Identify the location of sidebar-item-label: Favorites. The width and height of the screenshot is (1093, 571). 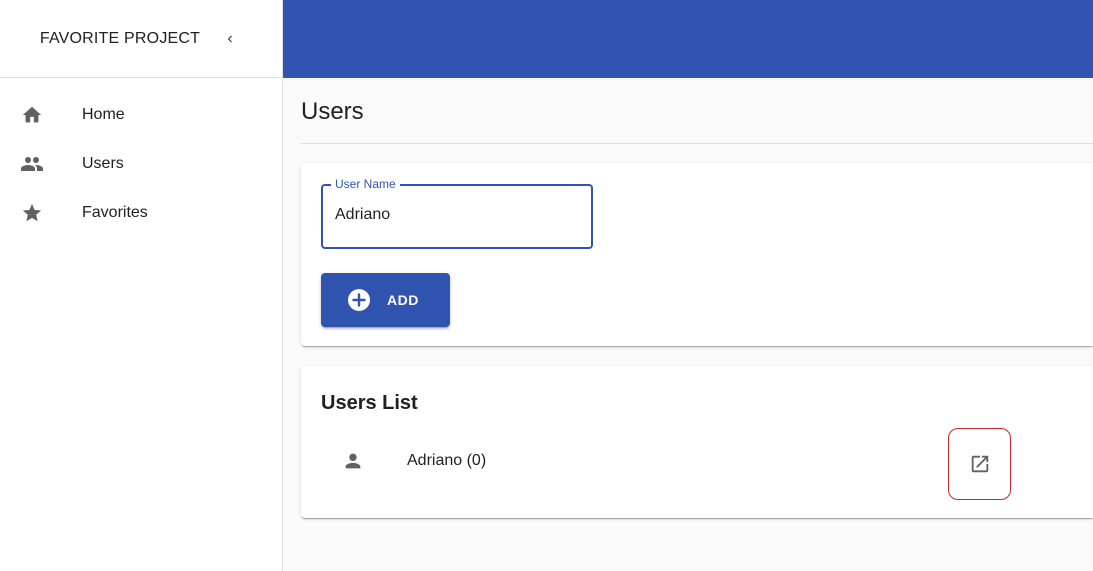
(115, 212).